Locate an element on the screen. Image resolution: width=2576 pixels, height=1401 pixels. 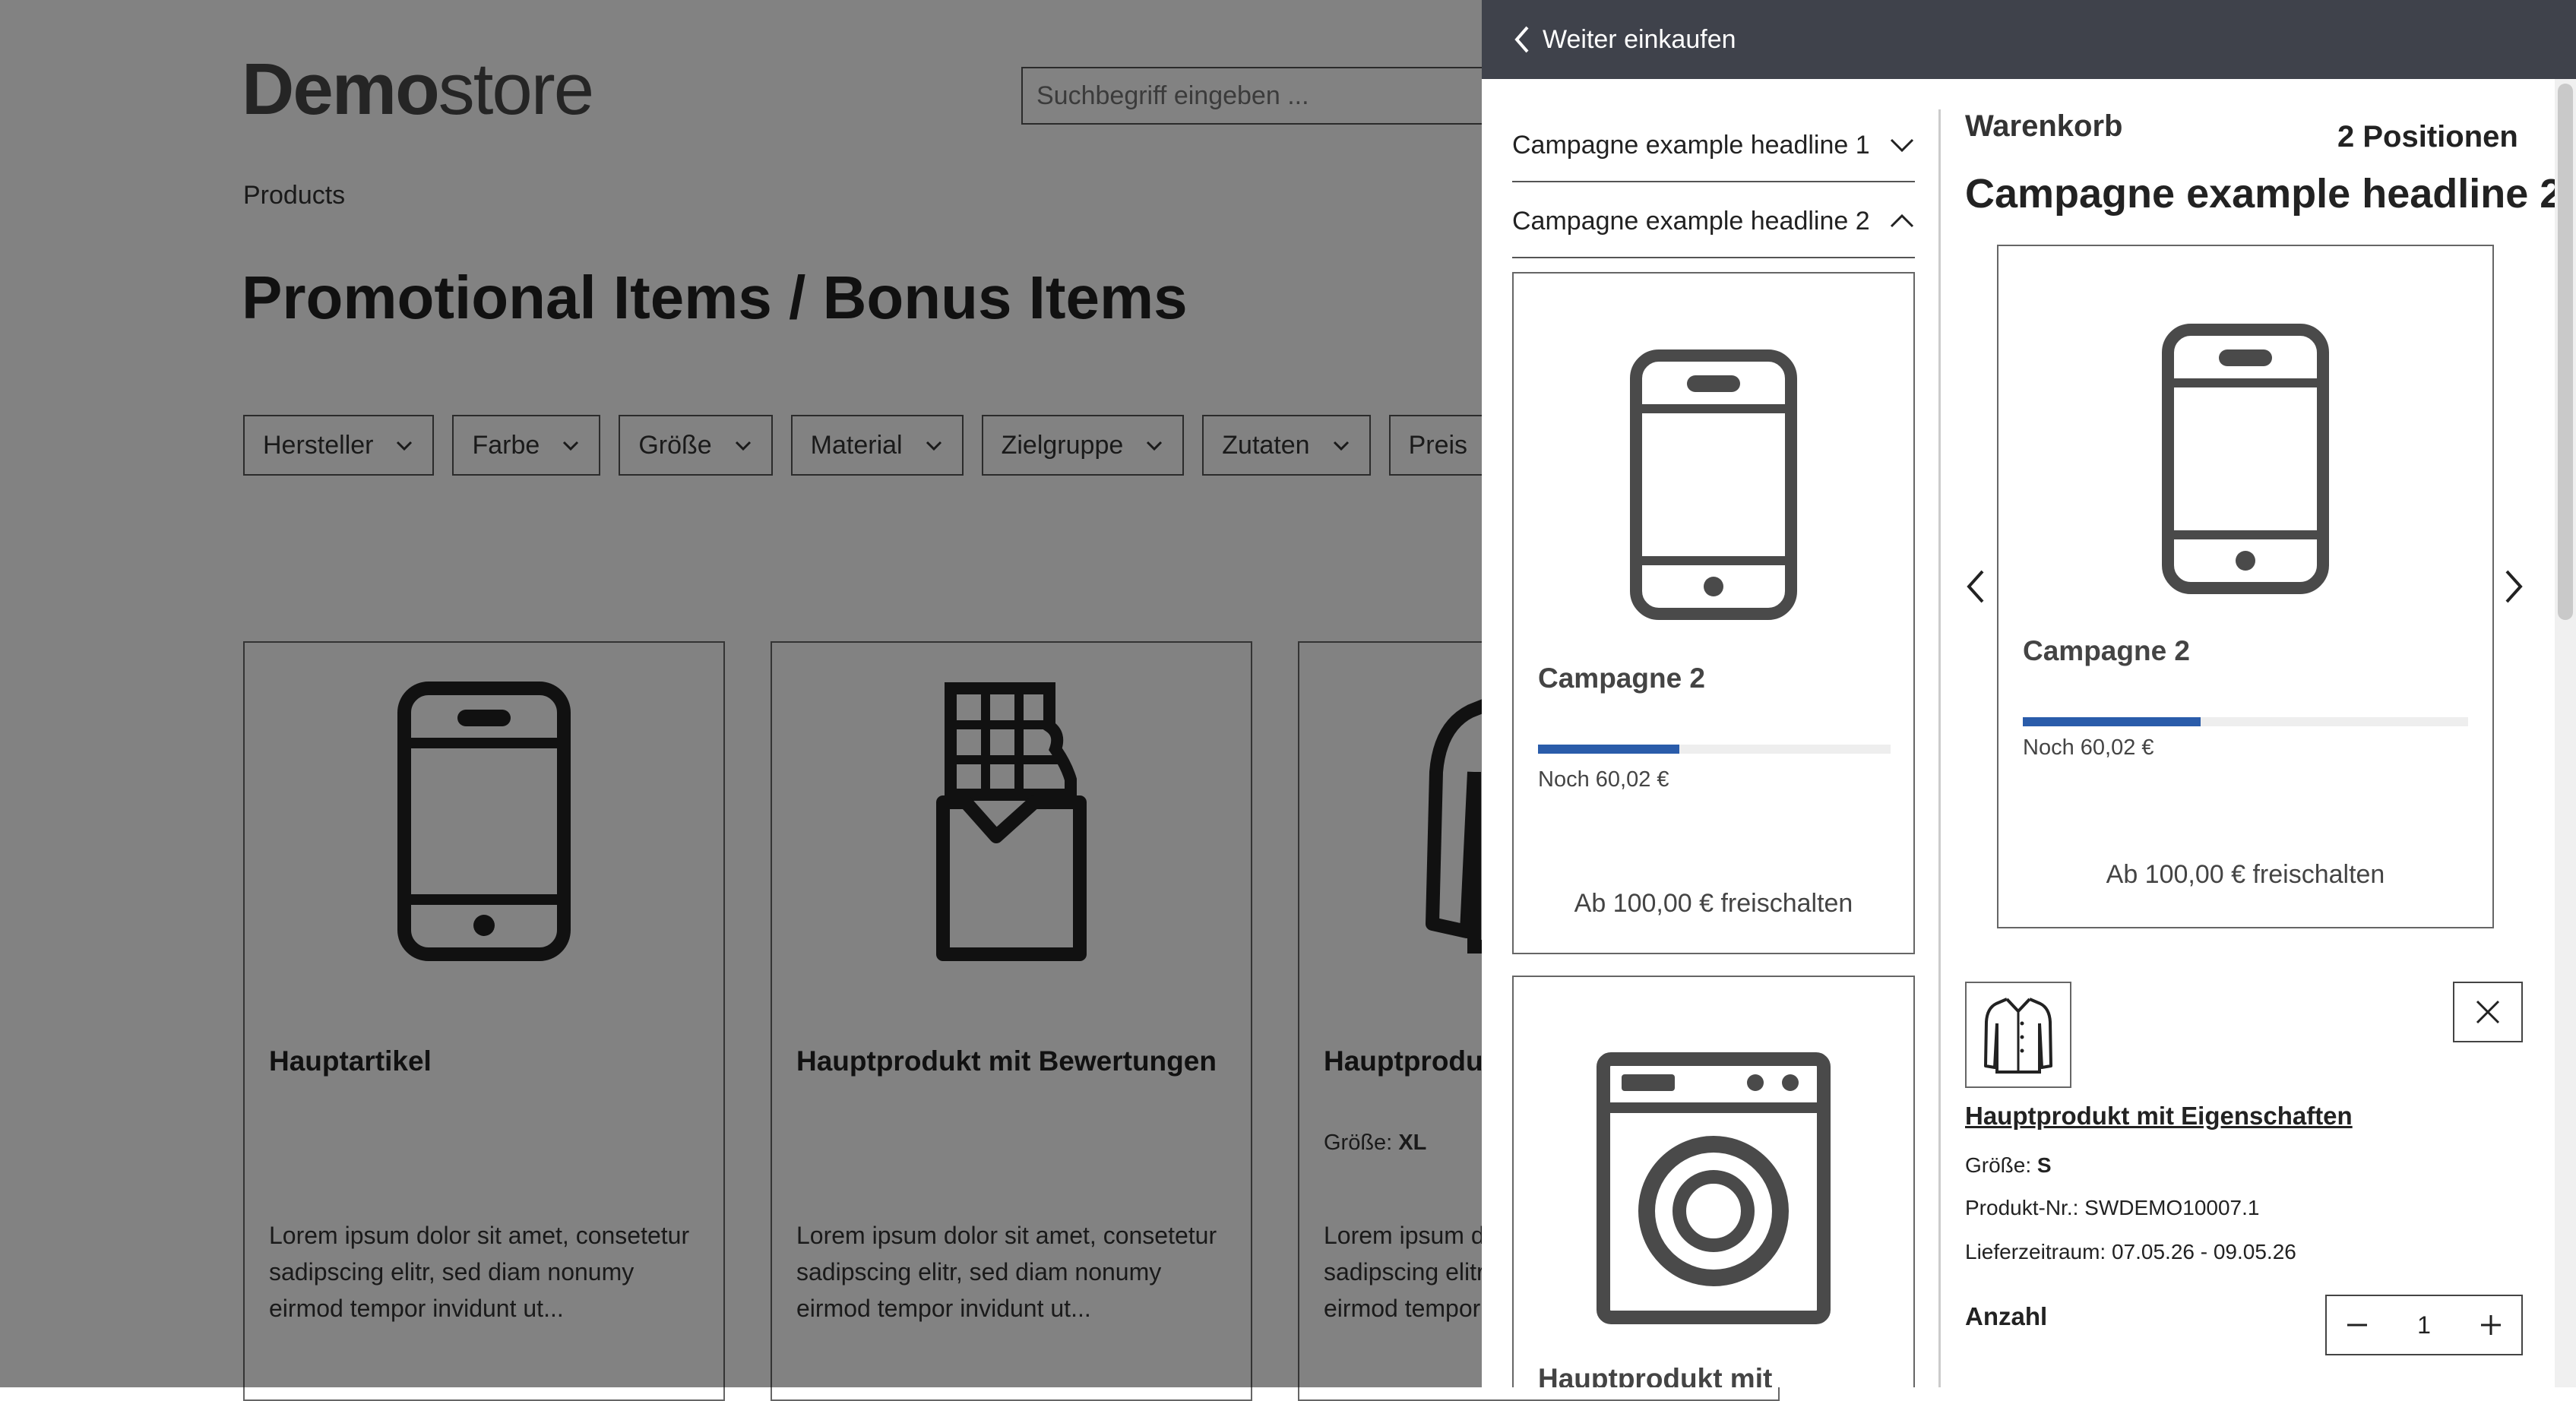
close-icon is located at coordinates (2488, 1012).